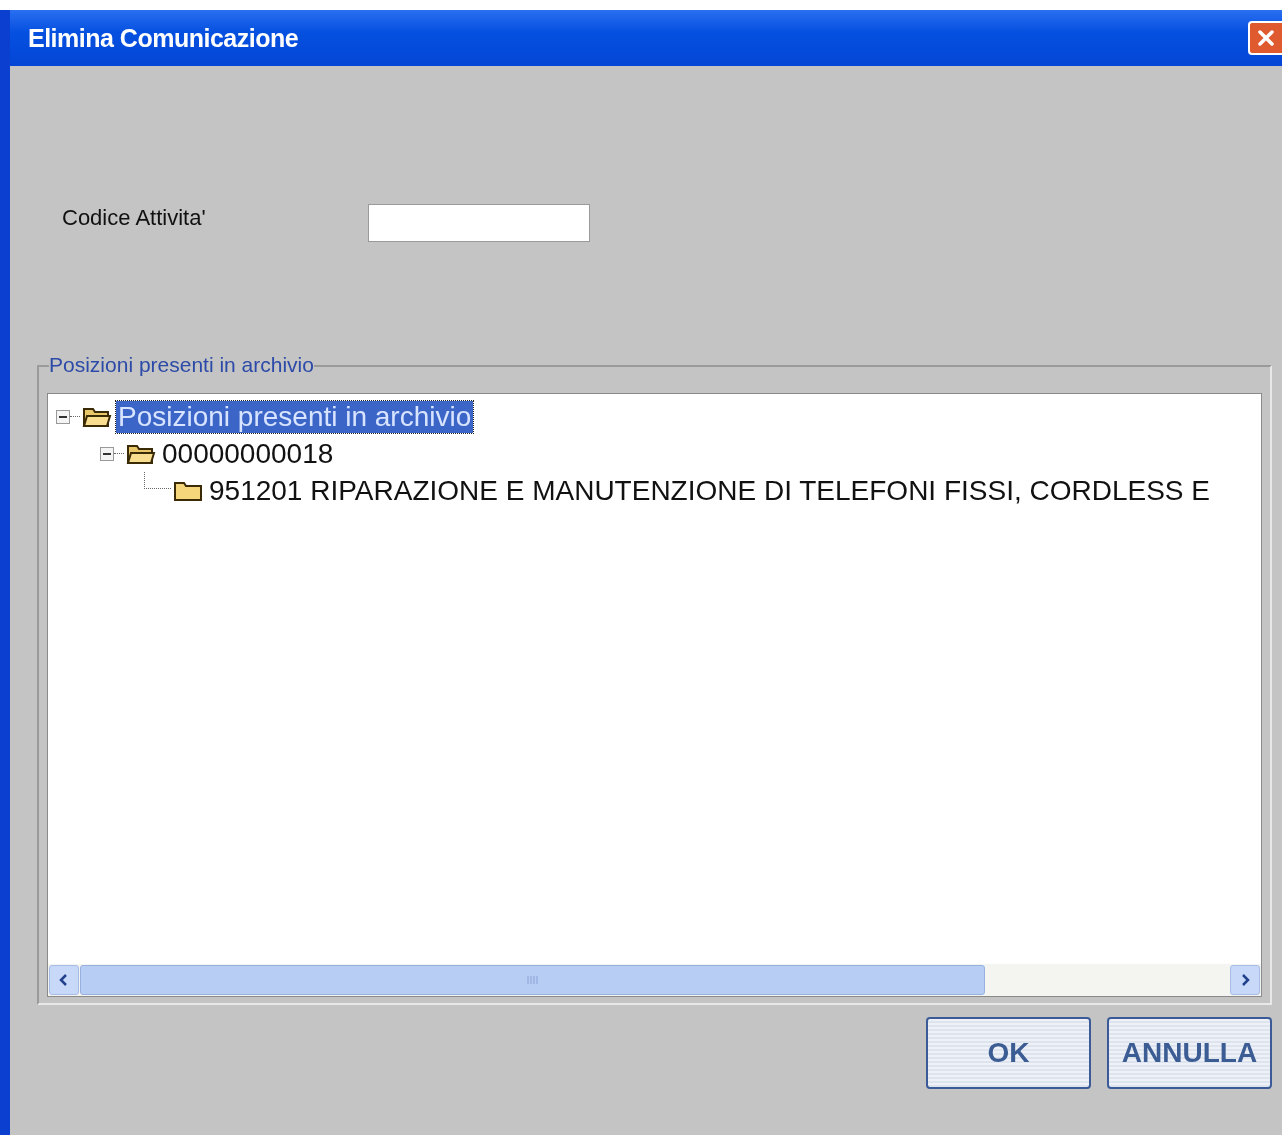 Image resolution: width=1282 pixels, height=1135 pixels. What do you see at coordinates (295, 416) in the screenshot?
I see `tree-item: Posizioni presenti in archivio` at bounding box center [295, 416].